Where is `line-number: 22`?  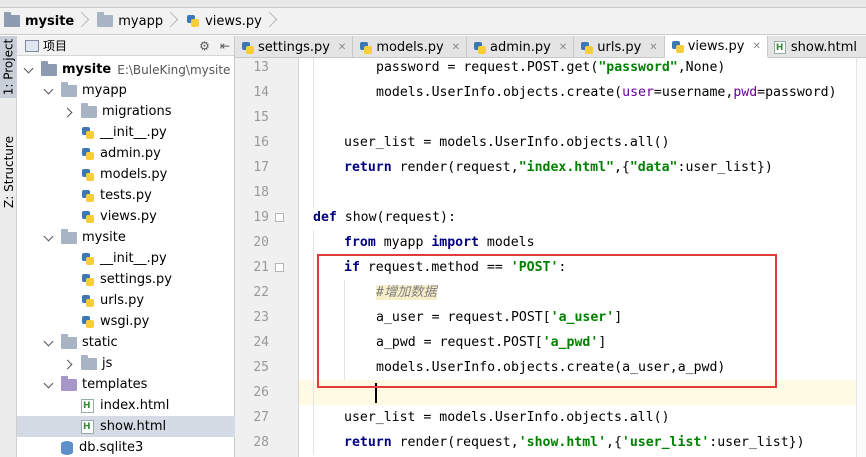 line-number: 22 is located at coordinates (261, 292).